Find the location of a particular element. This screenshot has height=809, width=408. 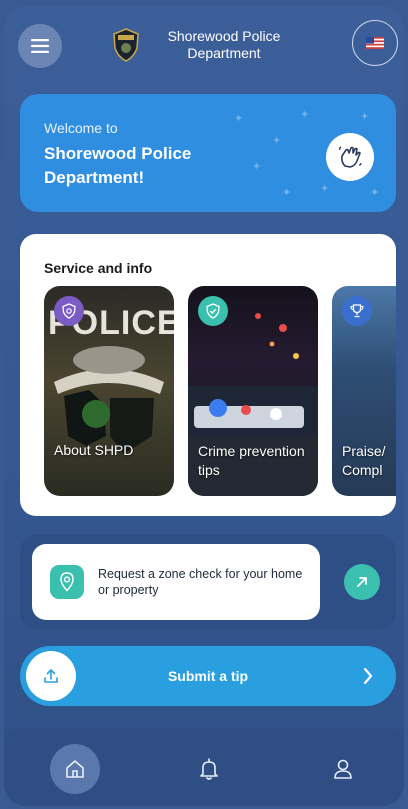

submit-tip-button: Submit a tip is located at coordinates (208, 676).